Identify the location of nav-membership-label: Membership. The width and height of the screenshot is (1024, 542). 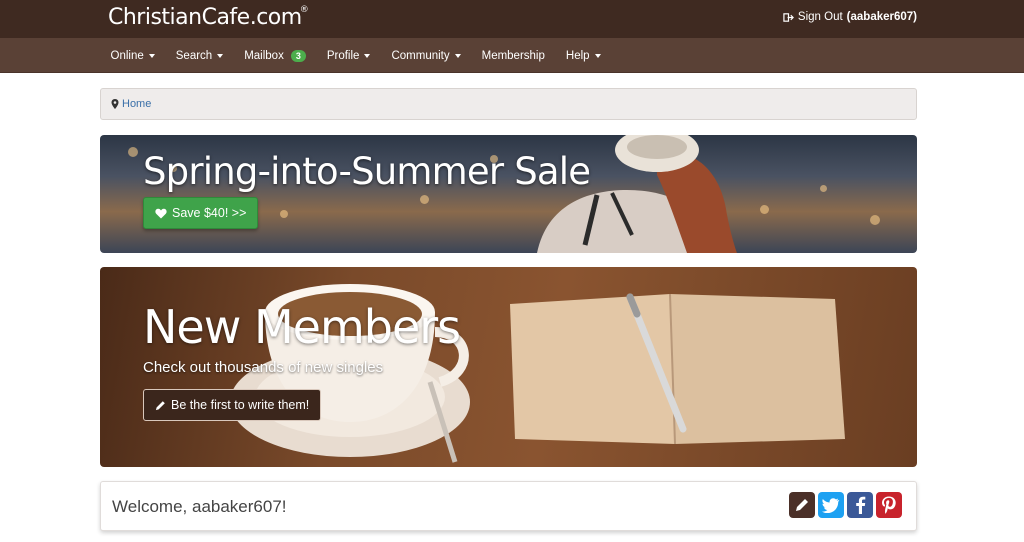
(513, 55).